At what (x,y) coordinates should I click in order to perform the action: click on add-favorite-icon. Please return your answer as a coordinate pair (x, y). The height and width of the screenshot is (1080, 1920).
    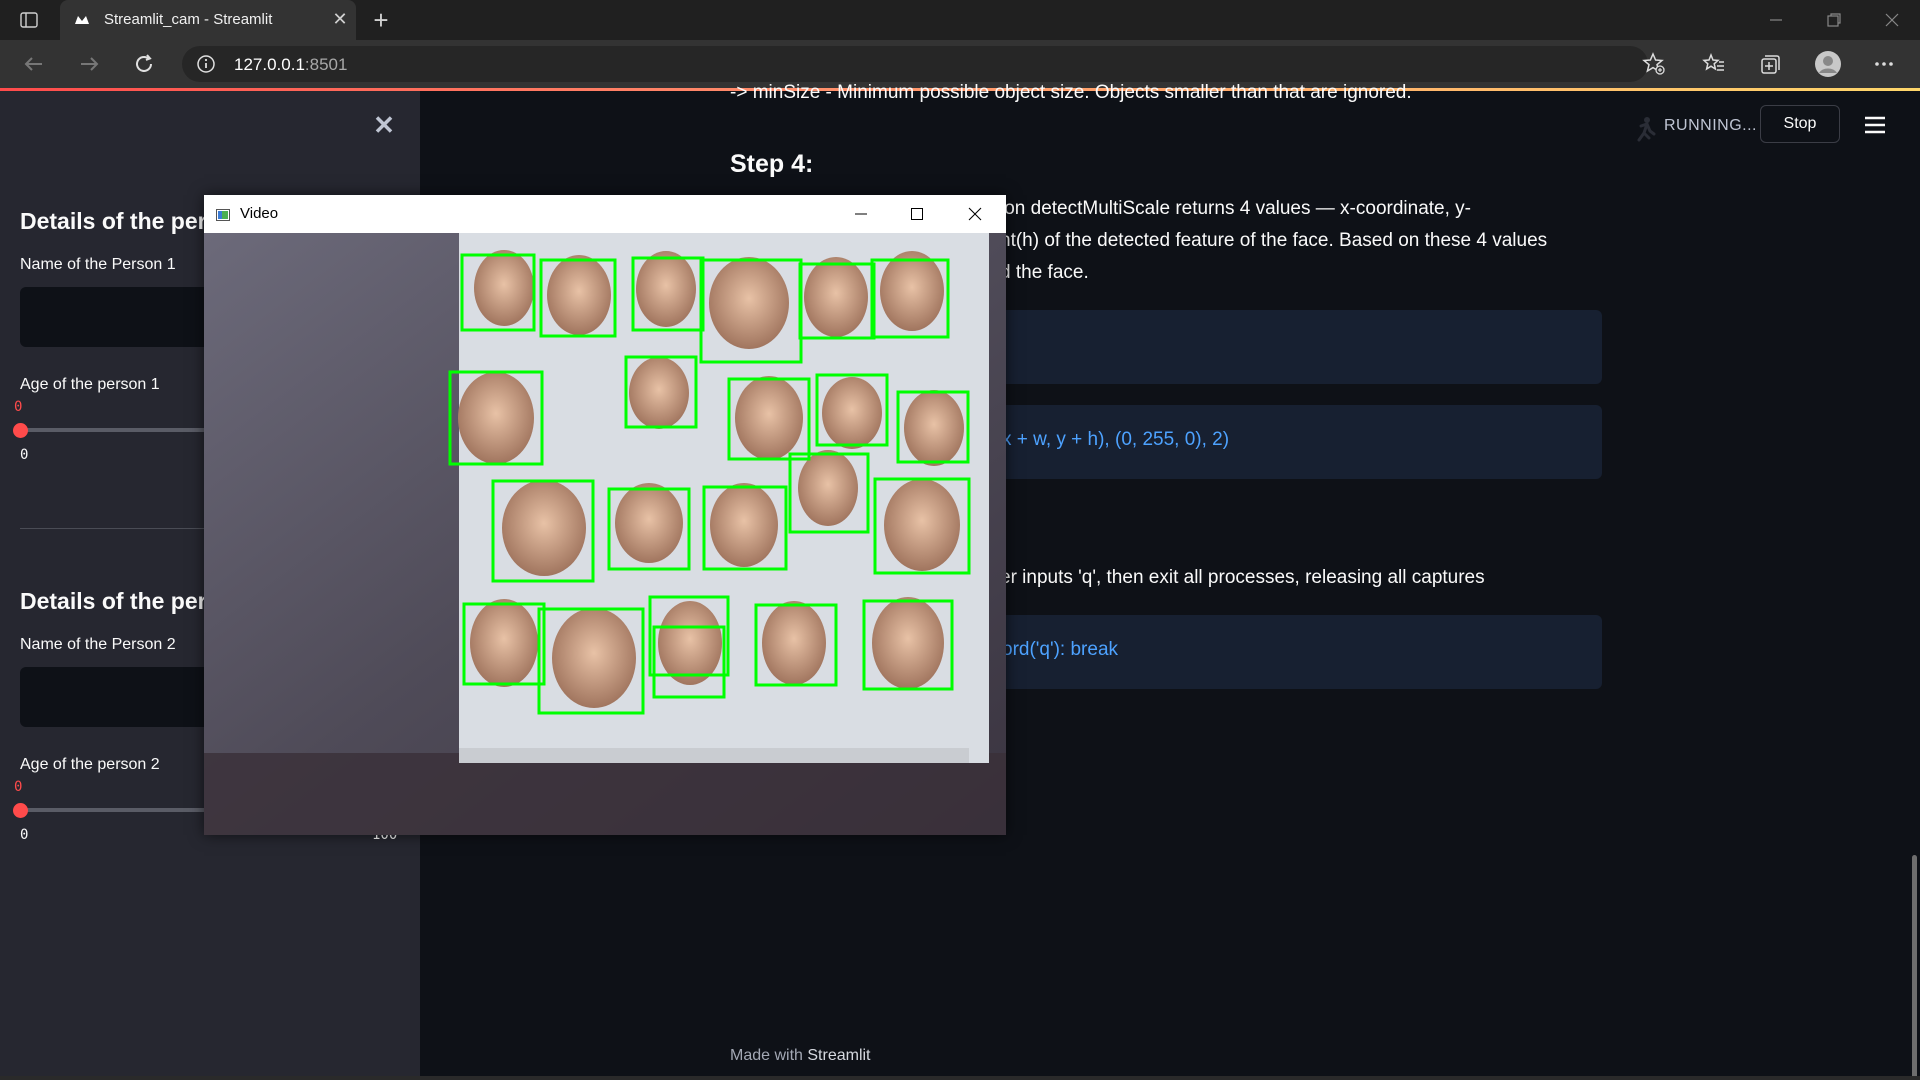
    Looking at the image, I should click on (1654, 64).